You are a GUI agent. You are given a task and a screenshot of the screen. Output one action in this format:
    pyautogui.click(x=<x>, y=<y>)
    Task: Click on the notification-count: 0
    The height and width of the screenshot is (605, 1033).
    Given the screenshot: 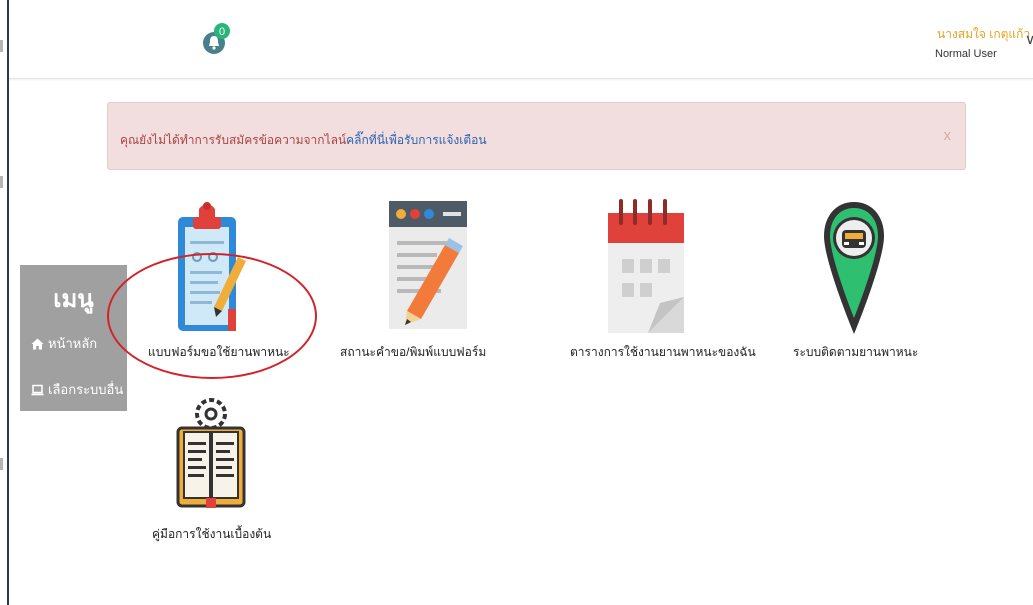 What is the action you would take?
    pyautogui.click(x=222, y=32)
    